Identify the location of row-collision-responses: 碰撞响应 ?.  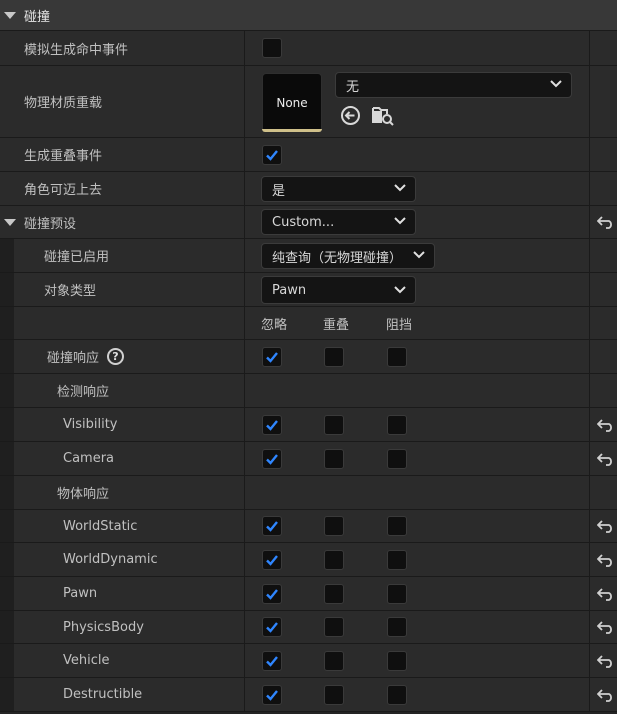
(308, 357).